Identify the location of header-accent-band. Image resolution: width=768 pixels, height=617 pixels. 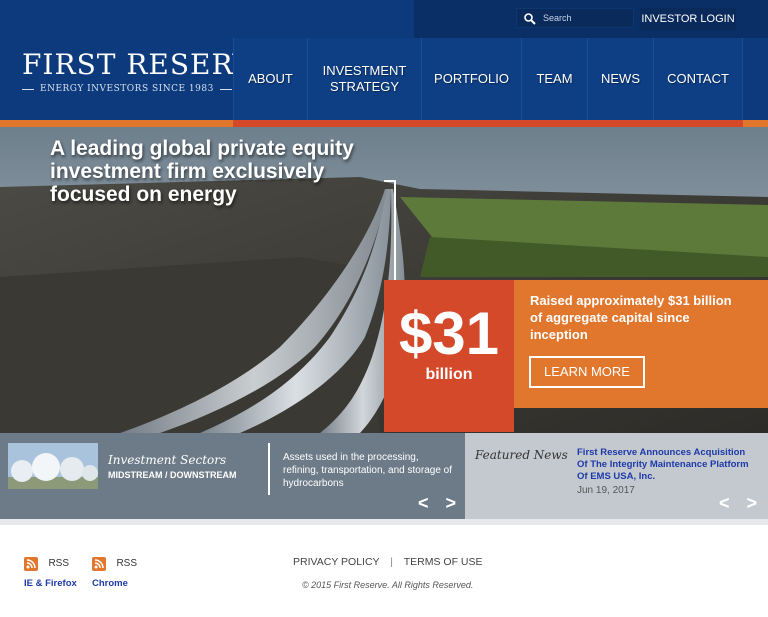
(384, 123).